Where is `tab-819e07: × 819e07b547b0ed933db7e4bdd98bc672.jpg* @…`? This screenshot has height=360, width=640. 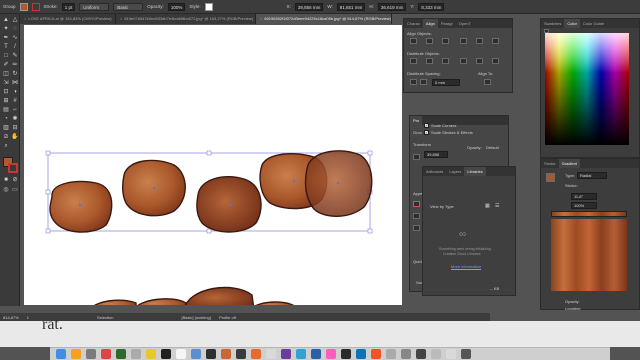 tab-819e07: × 819e07b547b0ed933db7e4bdd98bc672.jpg* @… is located at coordinates (186, 19).